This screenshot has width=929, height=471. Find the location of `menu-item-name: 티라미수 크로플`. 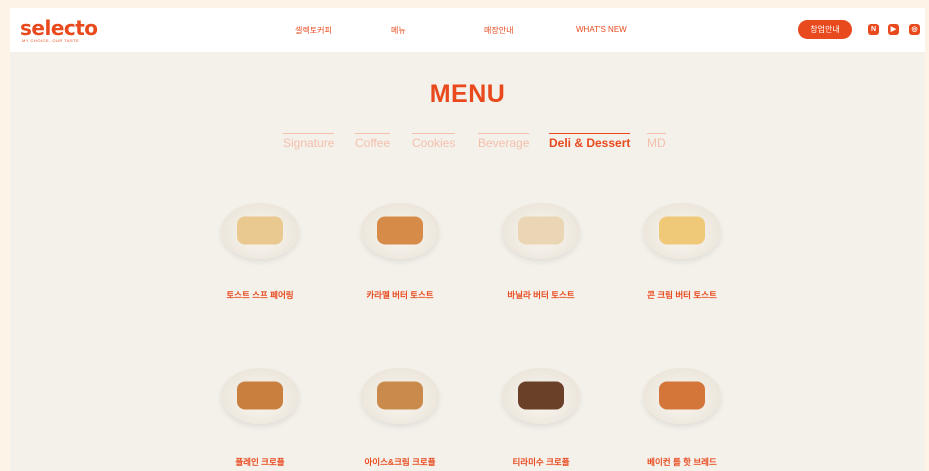

menu-item-name: 티라미수 크로플 is located at coordinates (541, 462).